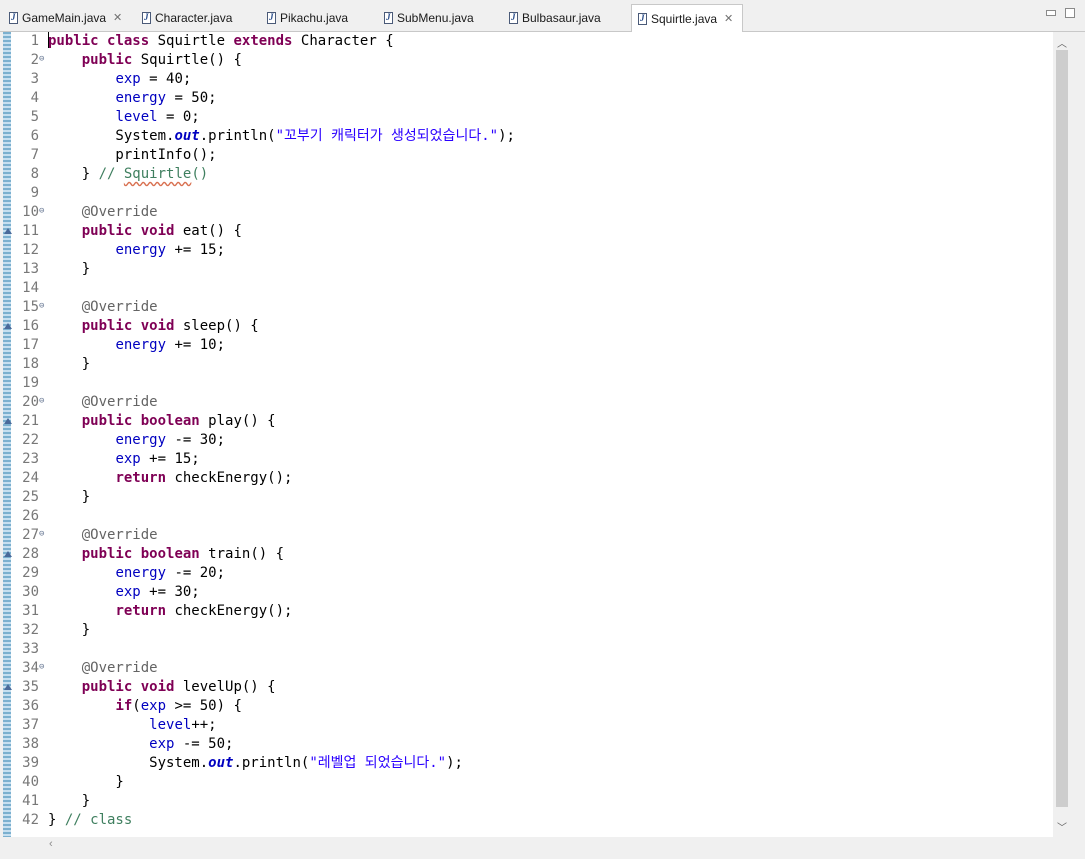 Image resolution: width=1085 pixels, height=859 pixels. Describe the element at coordinates (1051, 13) in the screenshot. I see `minimize-icon` at that location.